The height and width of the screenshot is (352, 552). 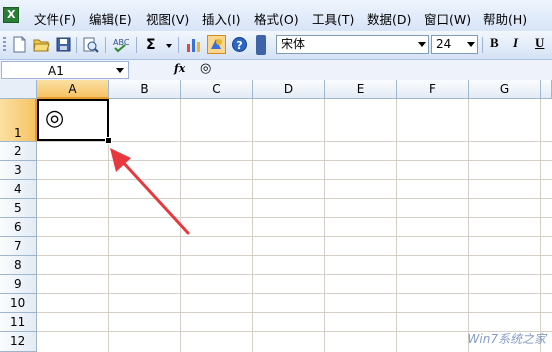 What do you see at coordinates (18, 342) in the screenshot?
I see `row-header-12: 12` at bounding box center [18, 342].